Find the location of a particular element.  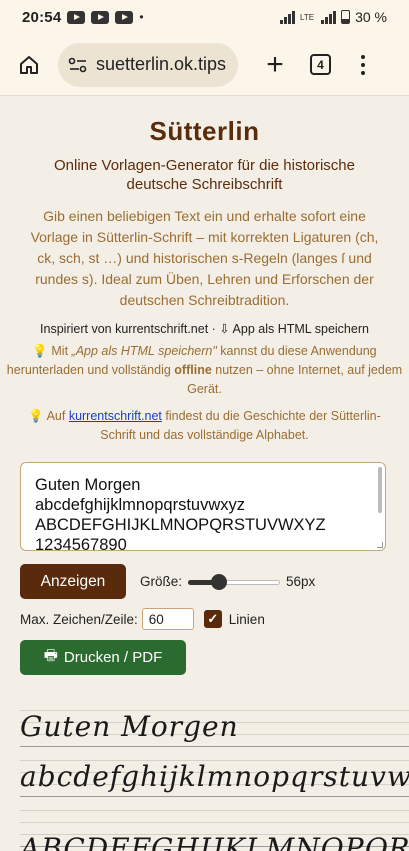

slider-knob is located at coordinates (219, 581).